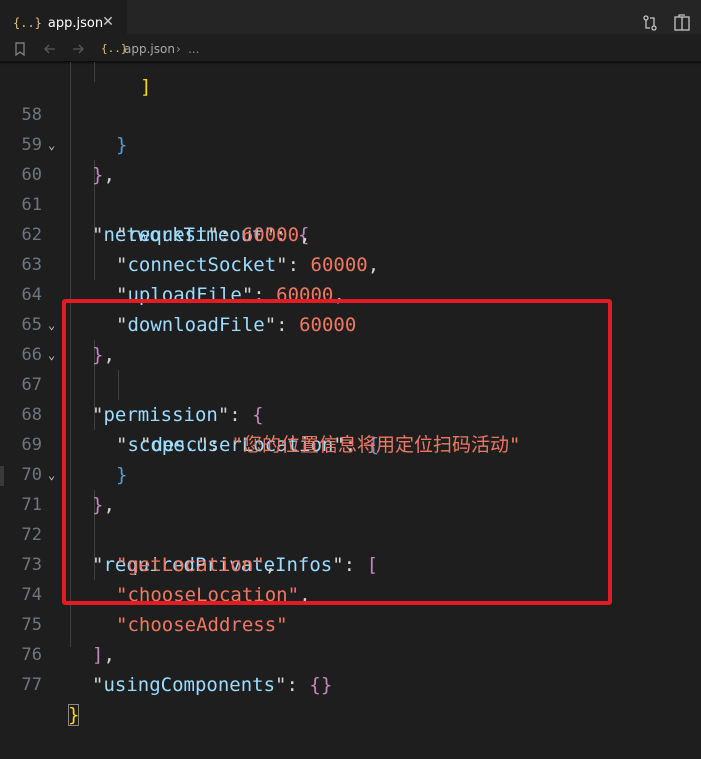  I want to click on breadcrumb-file: app.json, so click(149, 49).